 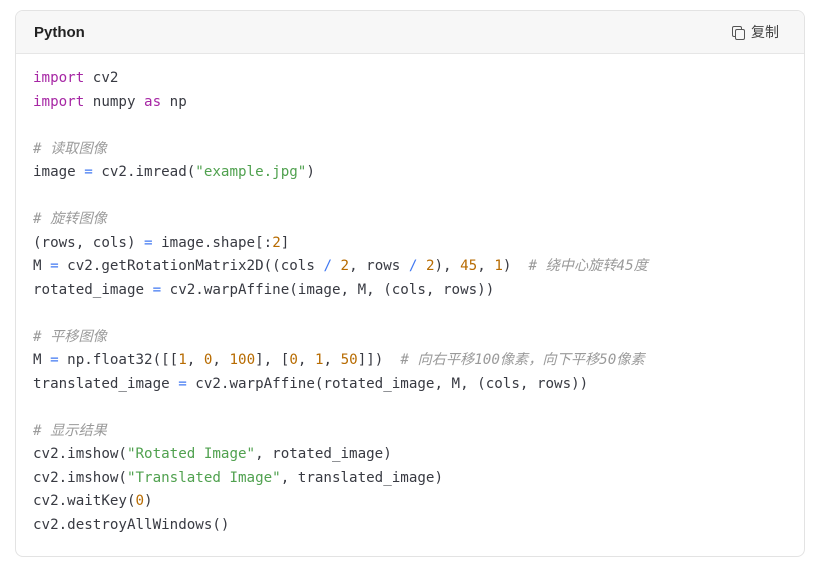 I want to click on code-token: , rotated_image), so click(x=323, y=454).